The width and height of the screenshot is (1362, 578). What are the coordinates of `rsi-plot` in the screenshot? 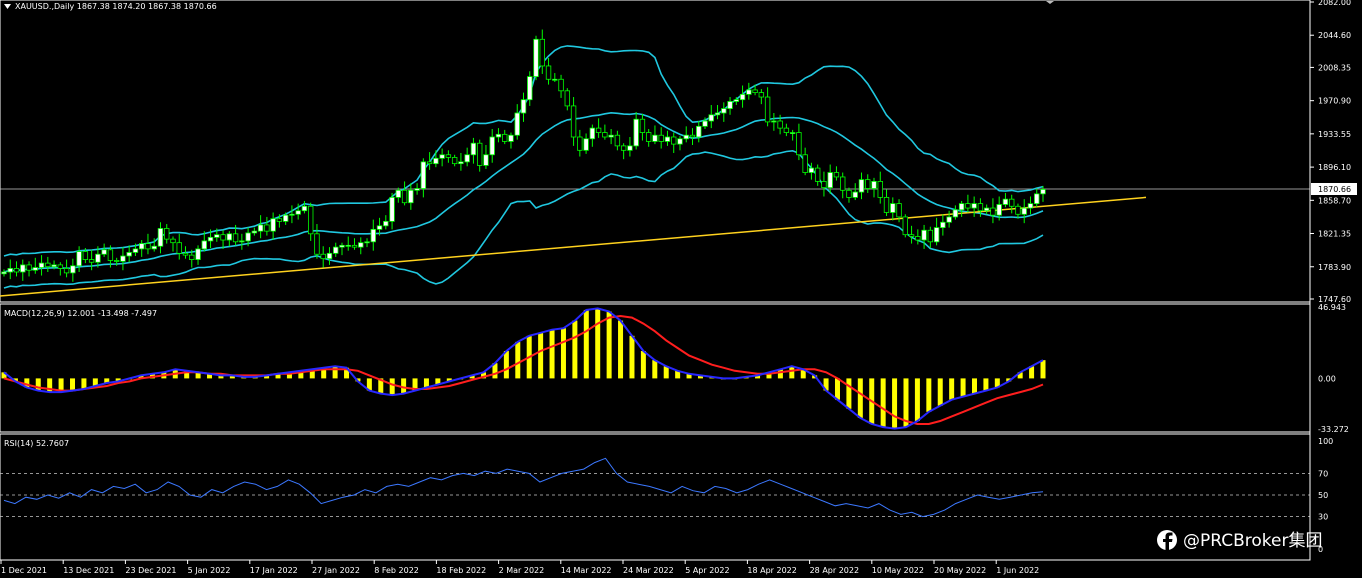 It's located at (655, 487).